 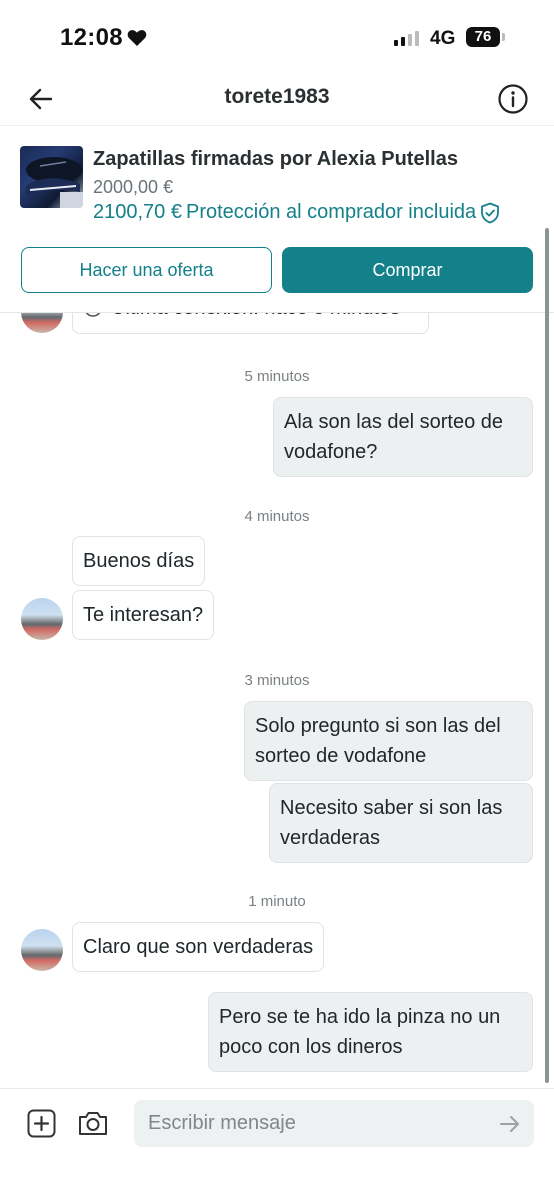 What do you see at coordinates (483, 37) in the screenshot?
I see `battery-icon: 76` at bounding box center [483, 37].